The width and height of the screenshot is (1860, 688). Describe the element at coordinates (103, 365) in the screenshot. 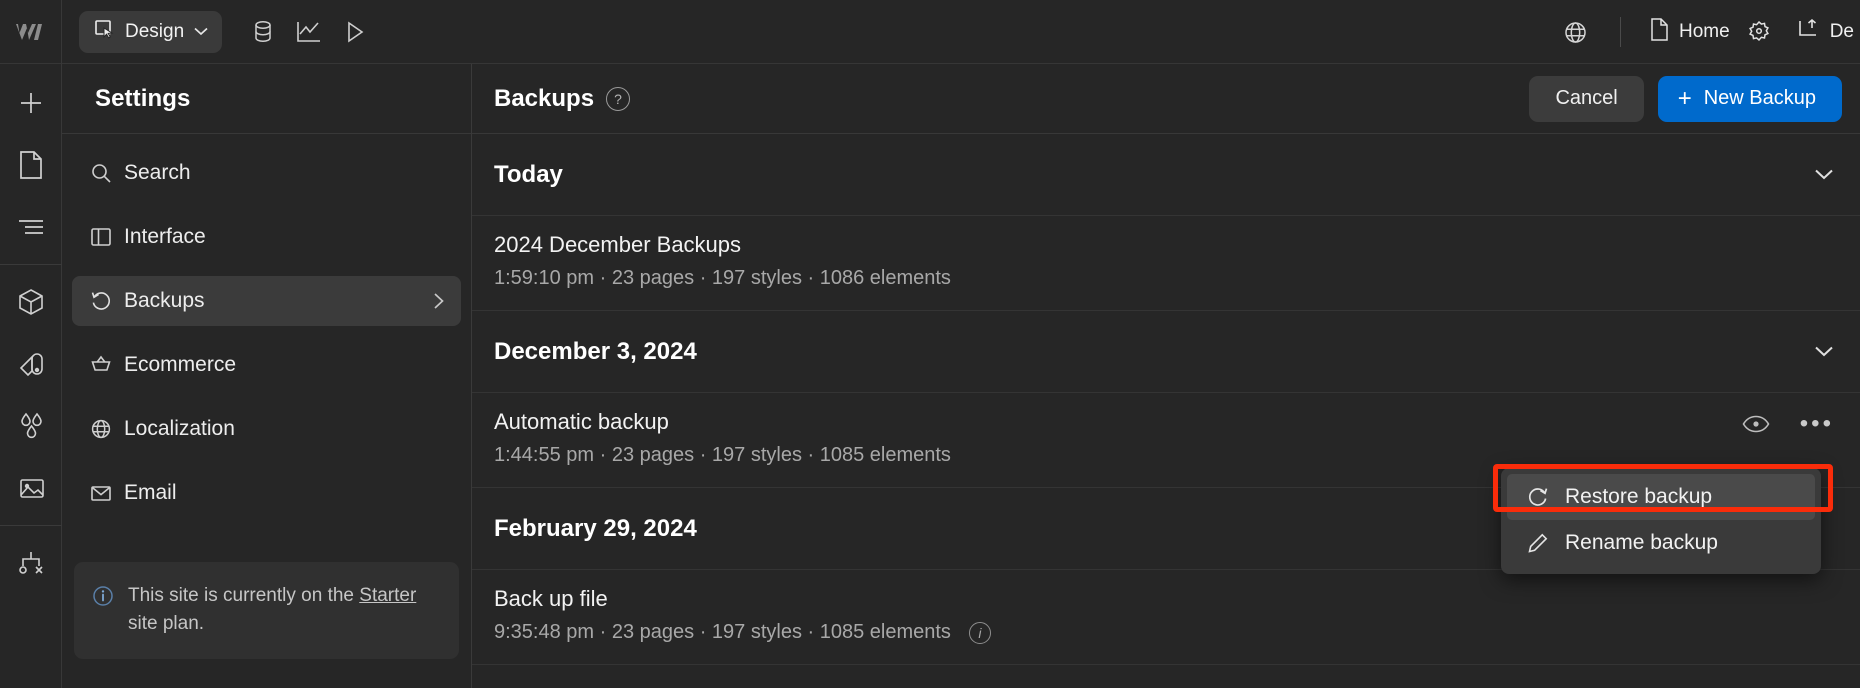

I see `basket-icon` at that location.